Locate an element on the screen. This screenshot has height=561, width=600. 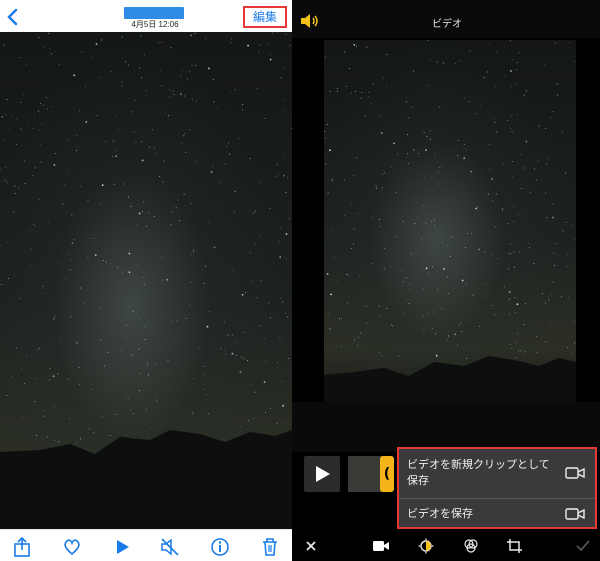
close-icon is located at coordinates (311, 546).